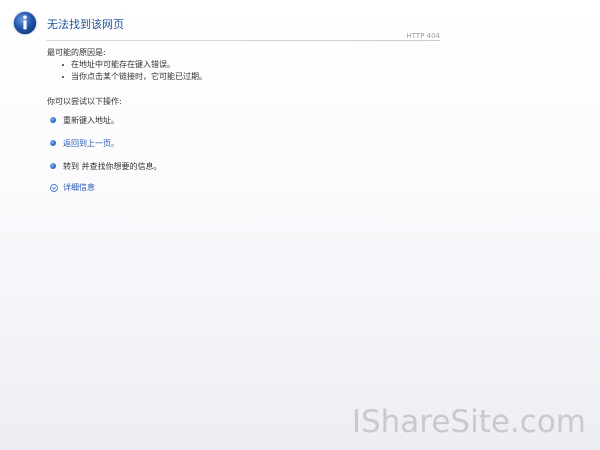 The height and width of the screenshot is (450, 600). I want to click on action-go-to-home: 转到 并查找你想要的信息。, so click(106, 166).